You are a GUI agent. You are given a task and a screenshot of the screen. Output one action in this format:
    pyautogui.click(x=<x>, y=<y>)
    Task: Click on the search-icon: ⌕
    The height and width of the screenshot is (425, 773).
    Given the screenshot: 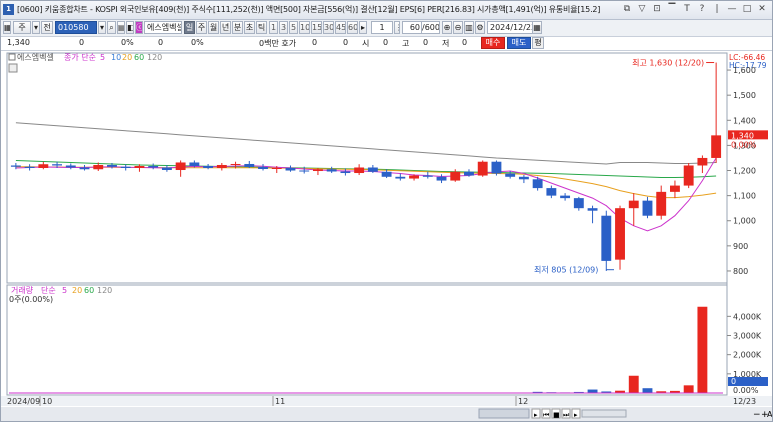 What is the action you would take?
    pyautogui.click(x=111, y=27)
    